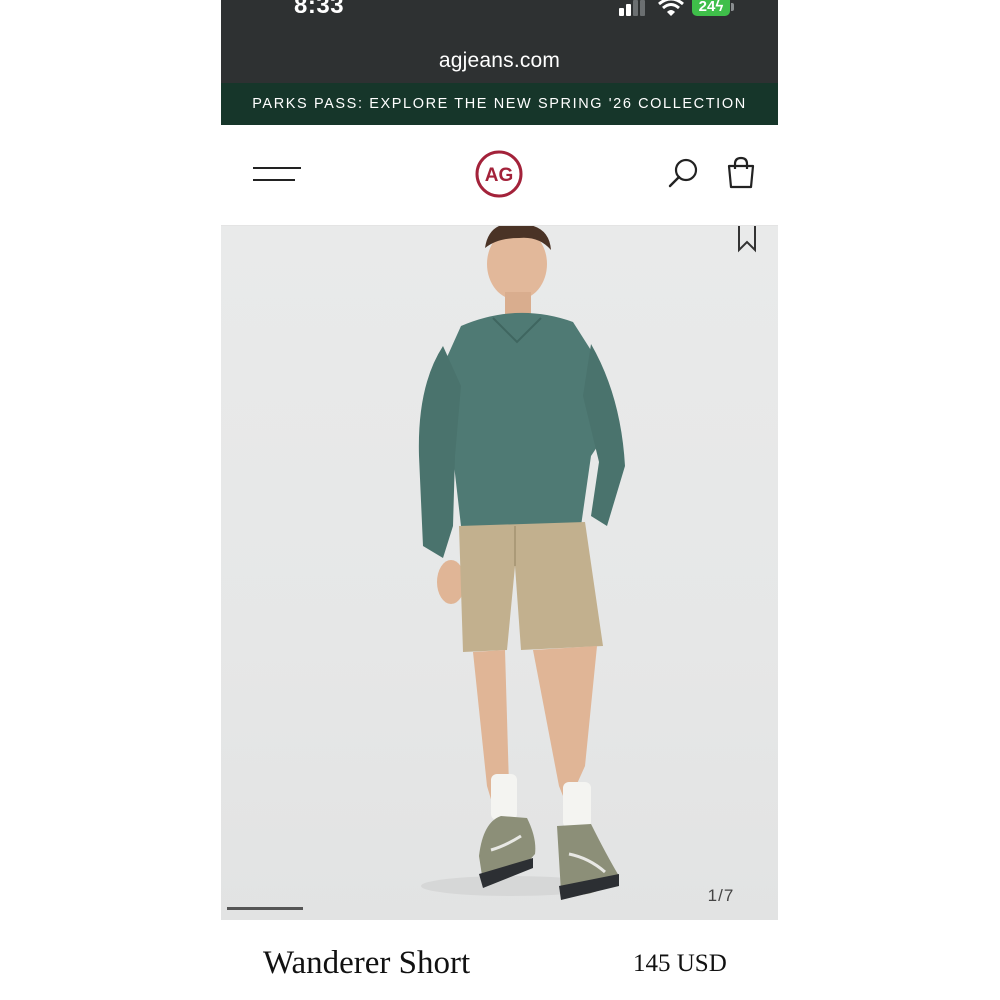 Image resolution: width=1000 pixels, height=1000 pixels. What do you see at coordinates (632, 8) in the screenshot?
I see `cellular-signal-icon` at bounding box center [632, 8].